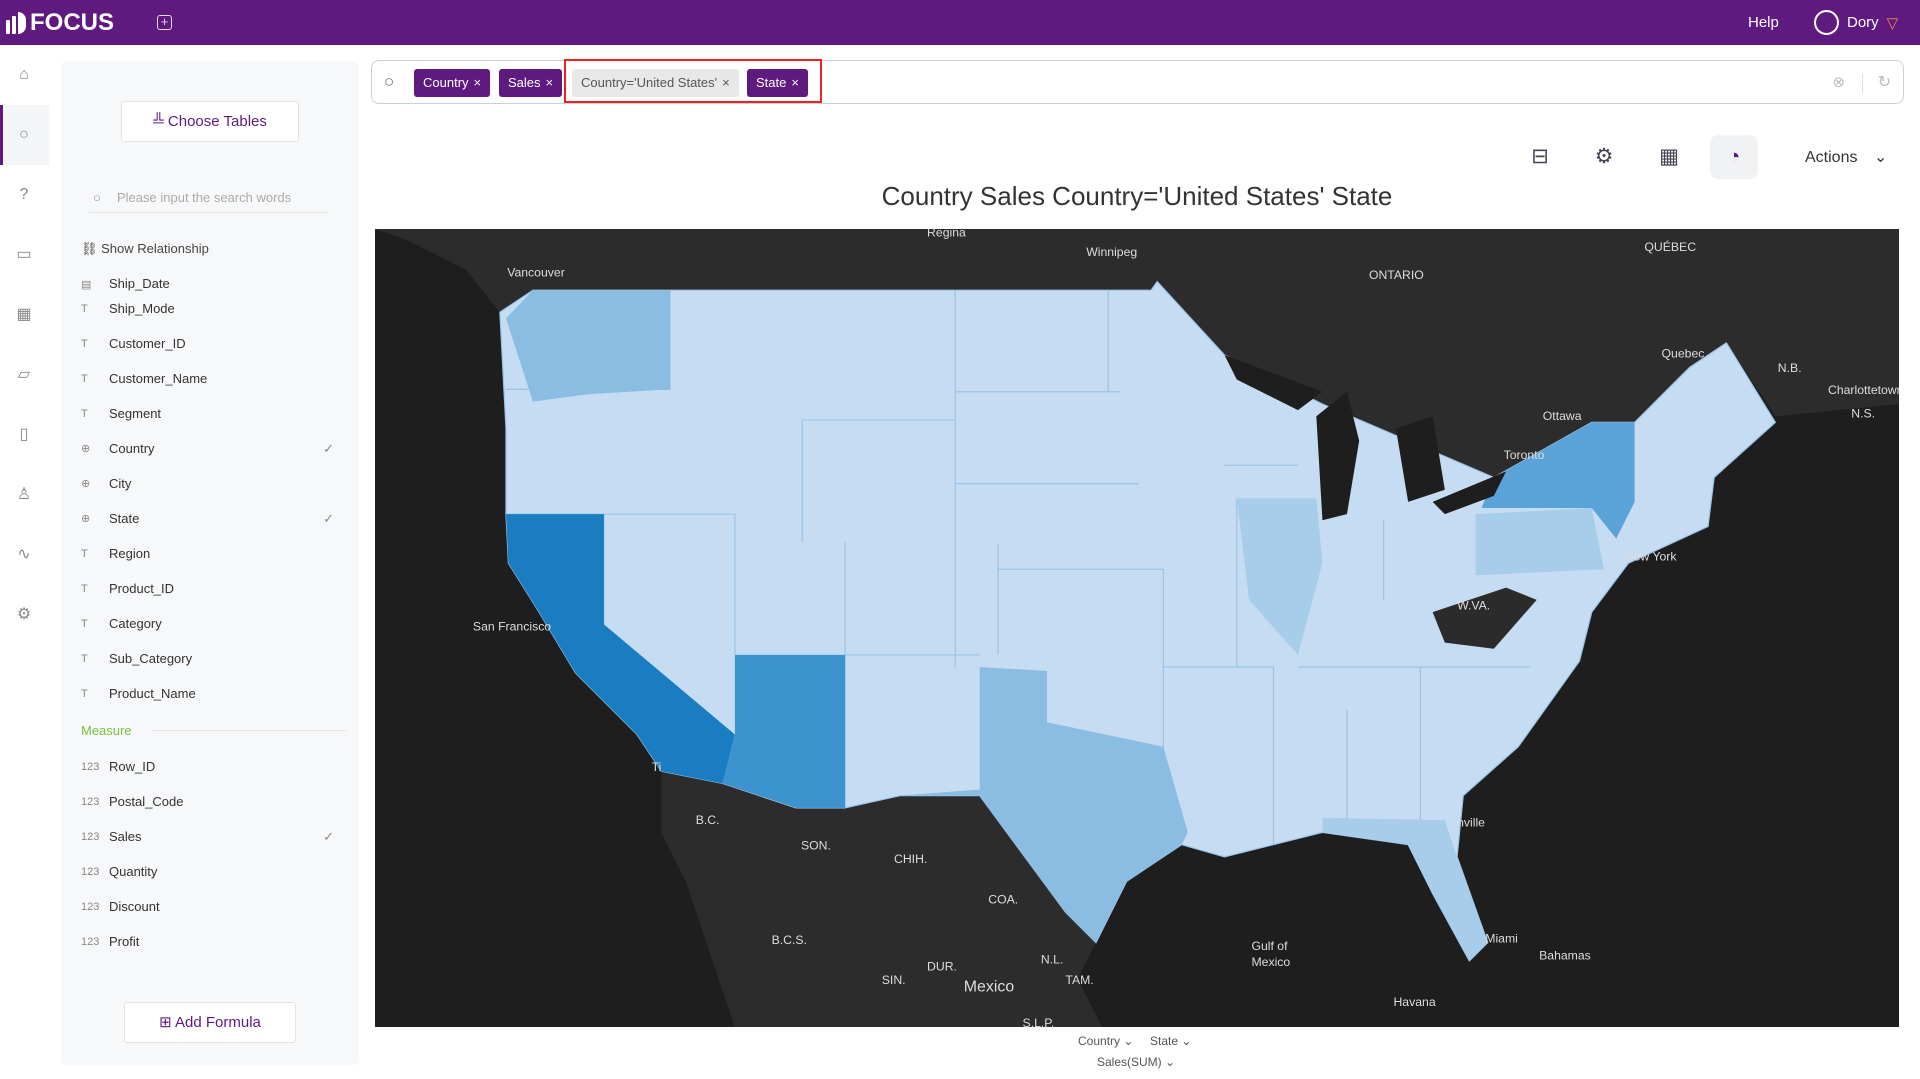 The width and height of the screenshot is (1920, 1079). What do you see at coordinates (209, 198) in the screenshot?
I see `field-search-input: ○ Please input the search words` at bounding box center [209, 198].